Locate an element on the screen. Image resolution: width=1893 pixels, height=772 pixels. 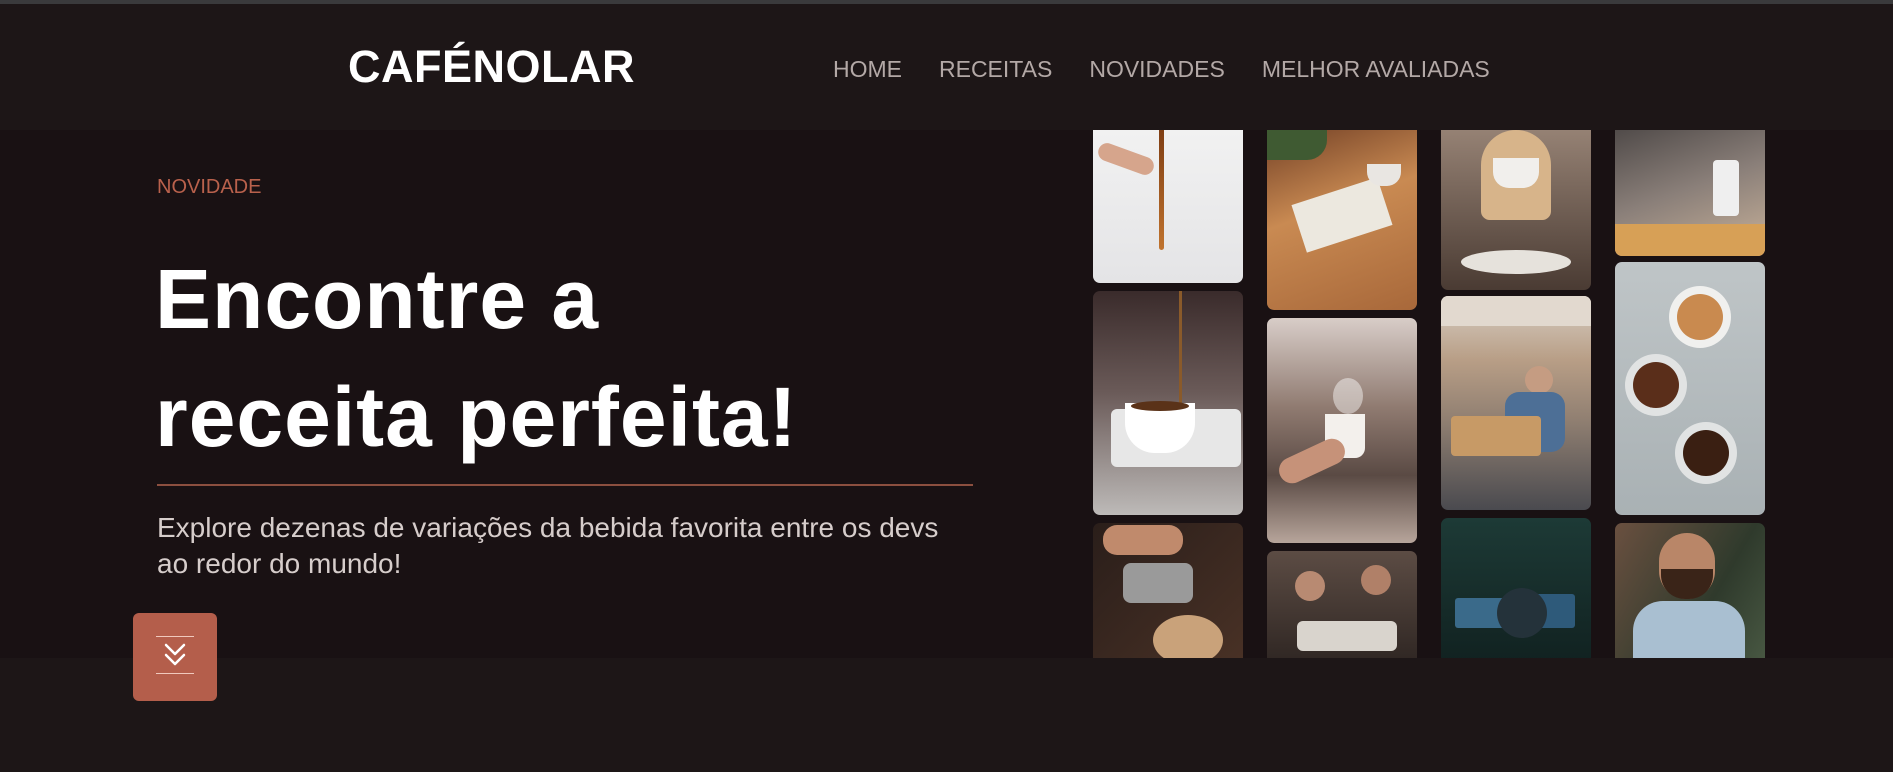
smiling-man-at-laptop-photo is located at coordinates (1690, 590).